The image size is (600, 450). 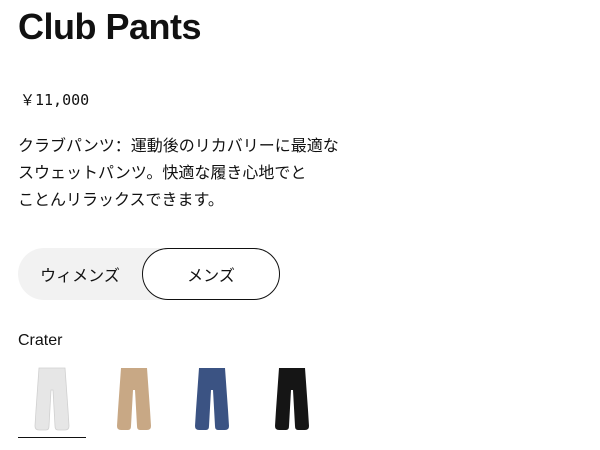 What do you see at coordinates (80, 274) in the screenshot?
I see `womens-option-button: ウィメンズ` at bounding box center [80, 274].